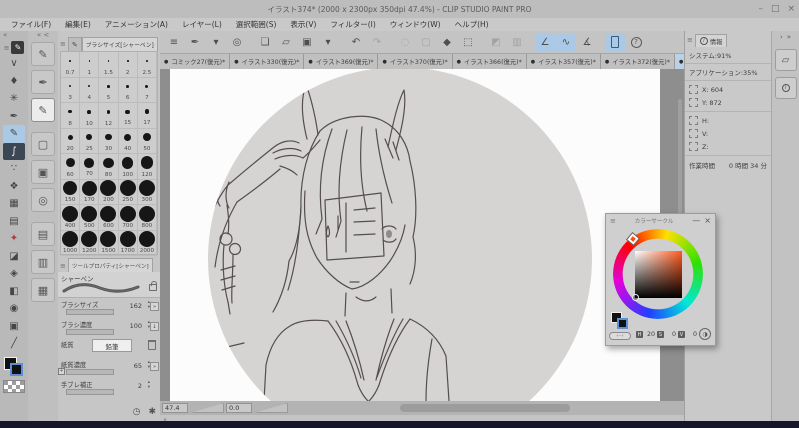 This screenshot has width=799, height=428. Describe the element at coordinates (90, 243) in the screenshot. I see `brush-size-1200: 1200` at that location.